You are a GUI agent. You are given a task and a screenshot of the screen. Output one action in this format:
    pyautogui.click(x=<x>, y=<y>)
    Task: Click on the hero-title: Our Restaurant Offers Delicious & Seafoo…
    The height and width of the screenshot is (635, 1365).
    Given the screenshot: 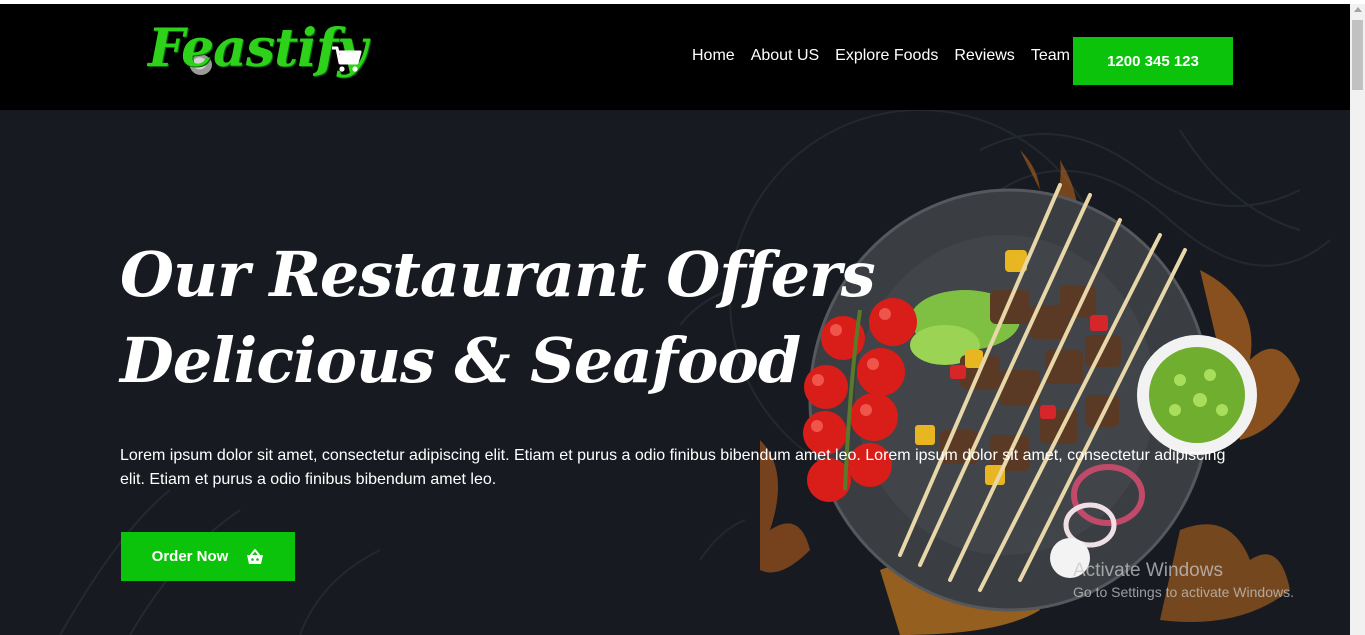 What is the action you would take?
    pyautogui.click(x=498, y=317)
    